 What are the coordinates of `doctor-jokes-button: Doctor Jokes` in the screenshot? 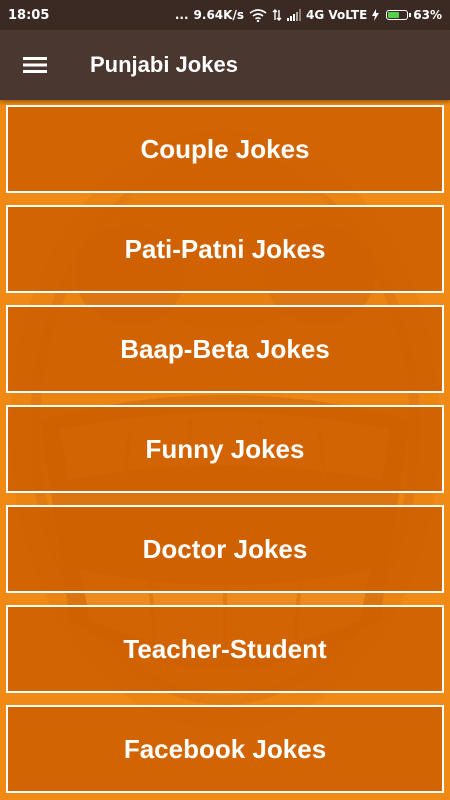 It's located at (225, 549).